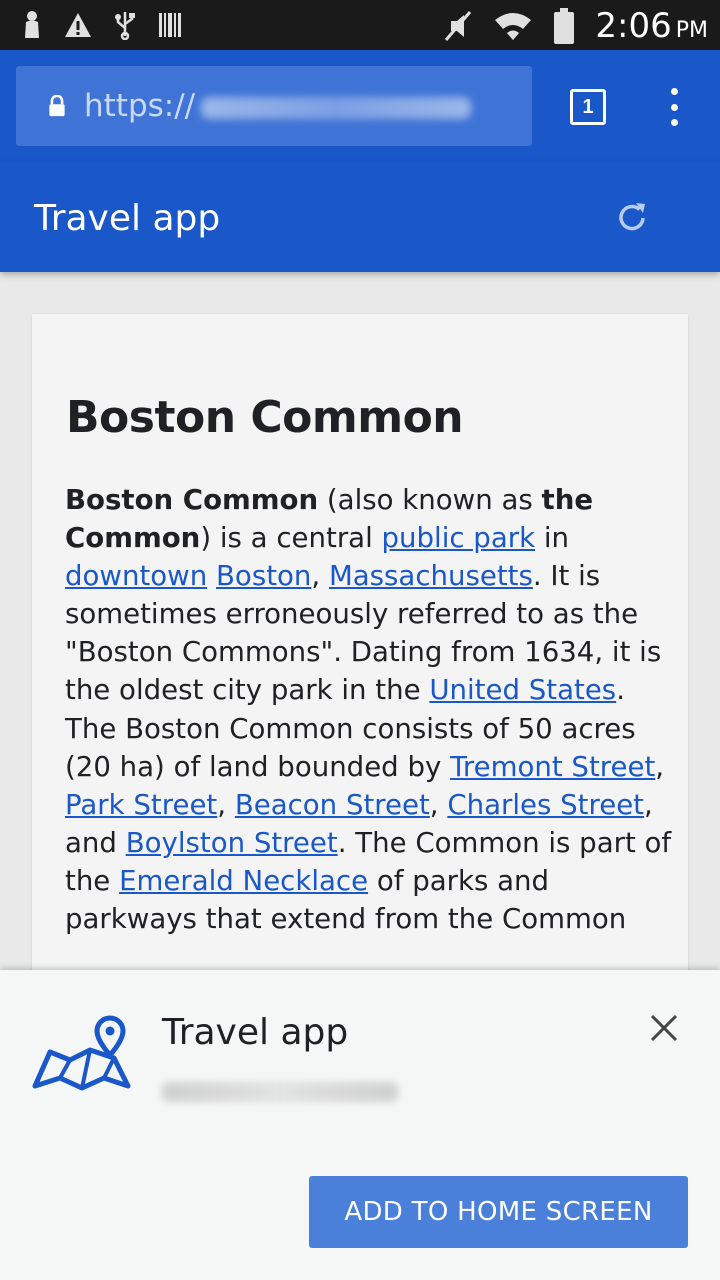 This screenshot has width=720, height=1280. I want to click on status-left-icons, so click(102, 25).